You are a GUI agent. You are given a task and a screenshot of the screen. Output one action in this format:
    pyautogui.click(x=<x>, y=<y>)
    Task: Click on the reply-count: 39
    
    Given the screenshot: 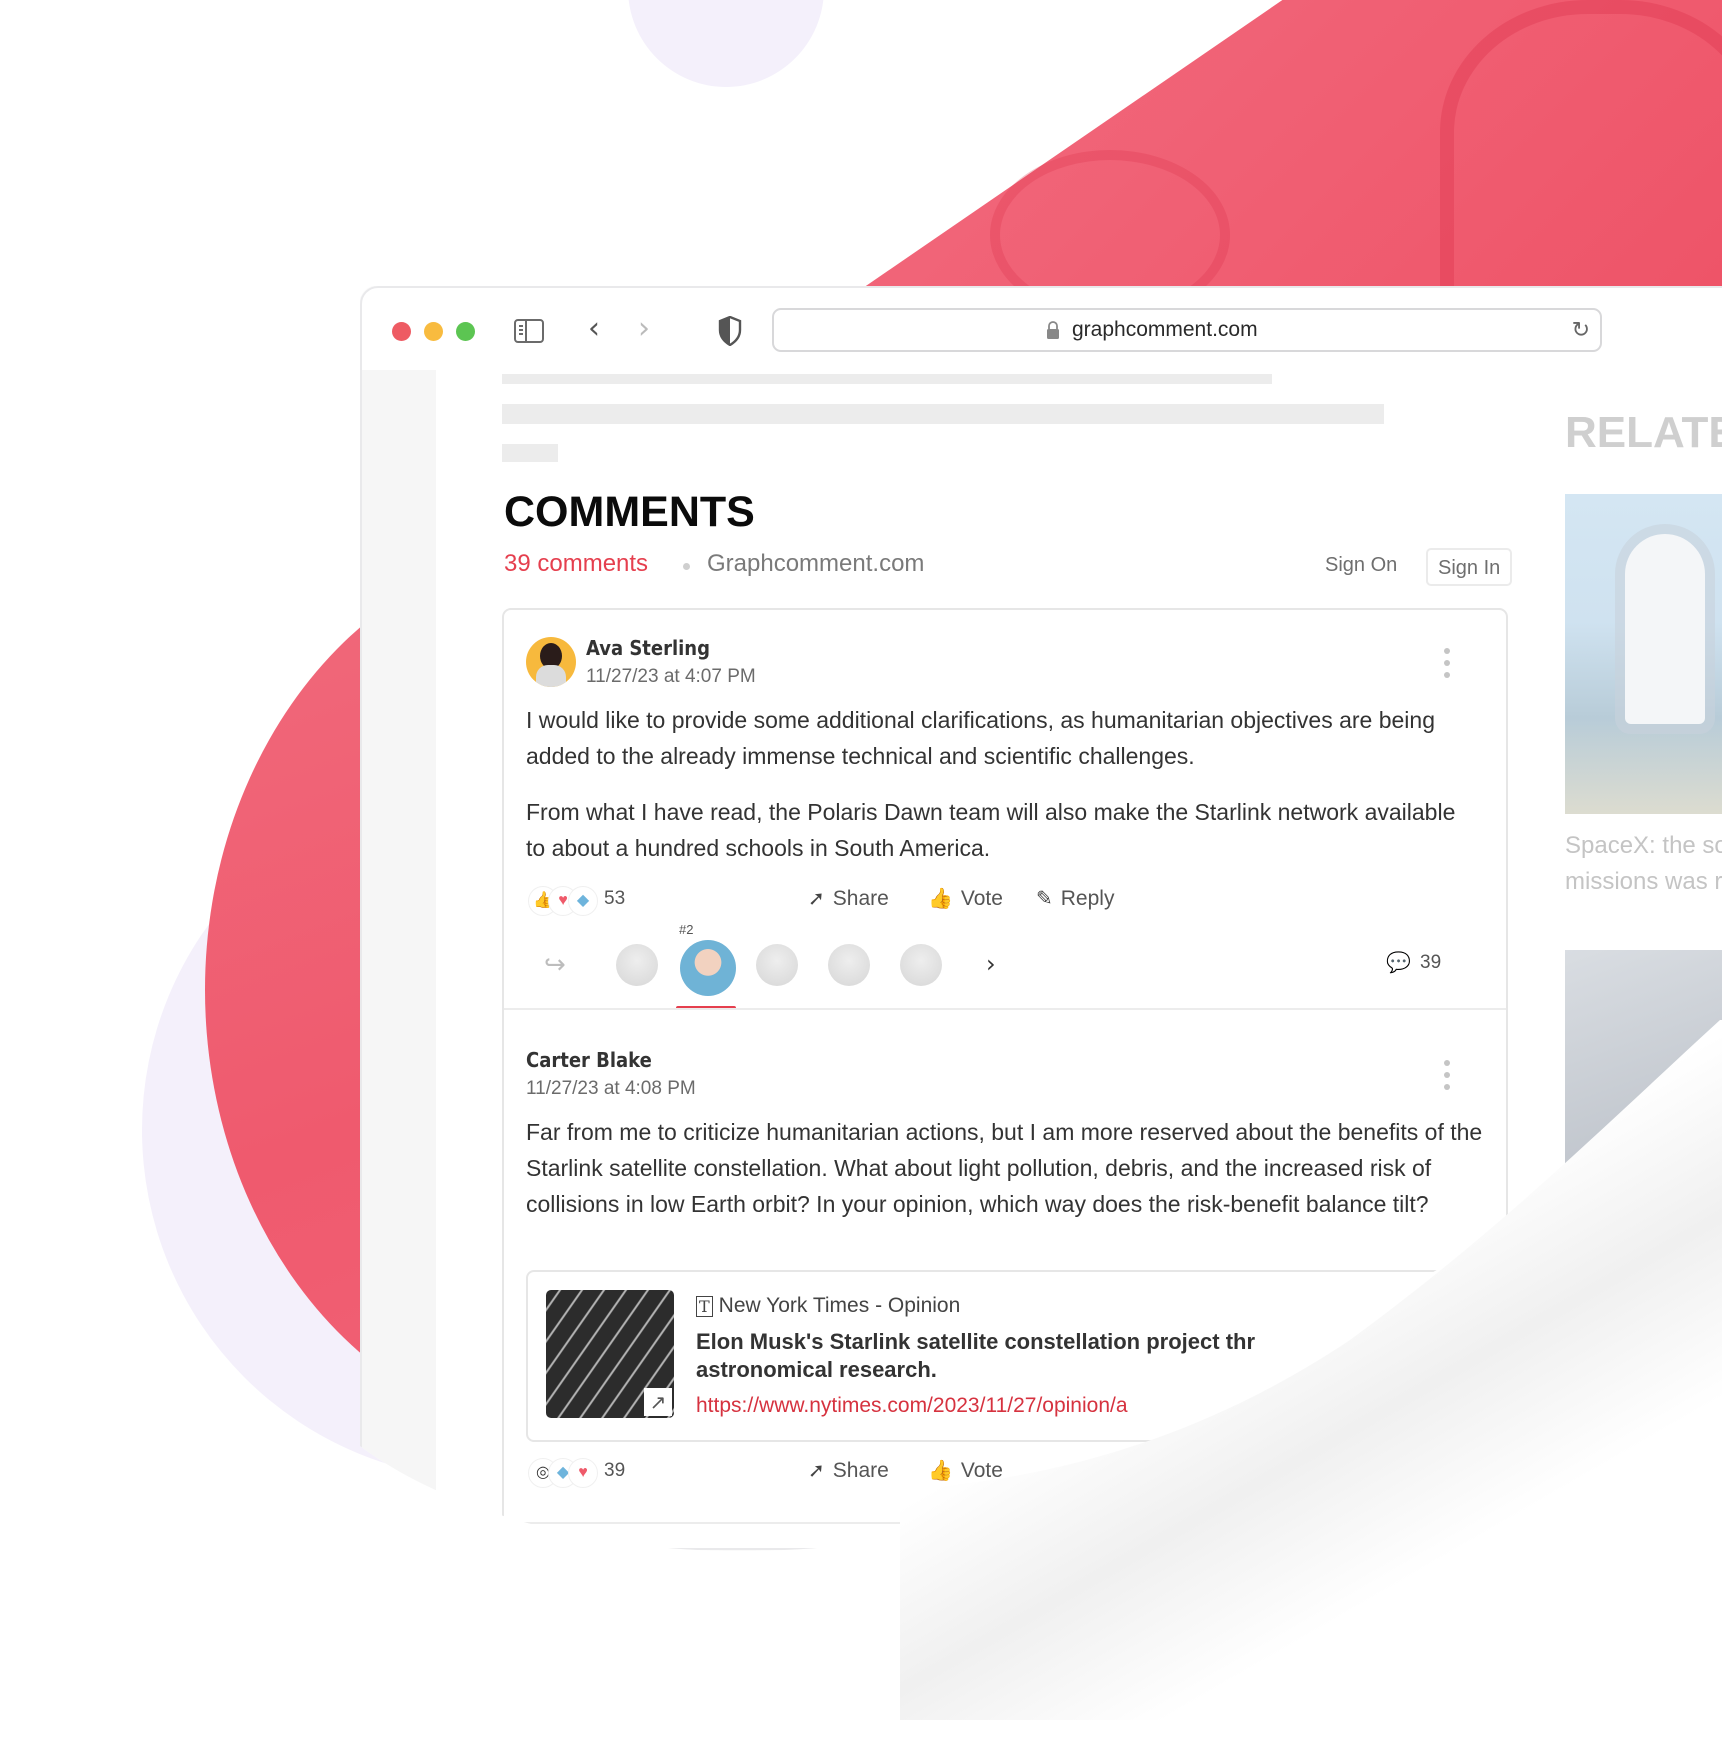 What is the action you would take?
    pyautogui.click(x=1430, y=963)
    